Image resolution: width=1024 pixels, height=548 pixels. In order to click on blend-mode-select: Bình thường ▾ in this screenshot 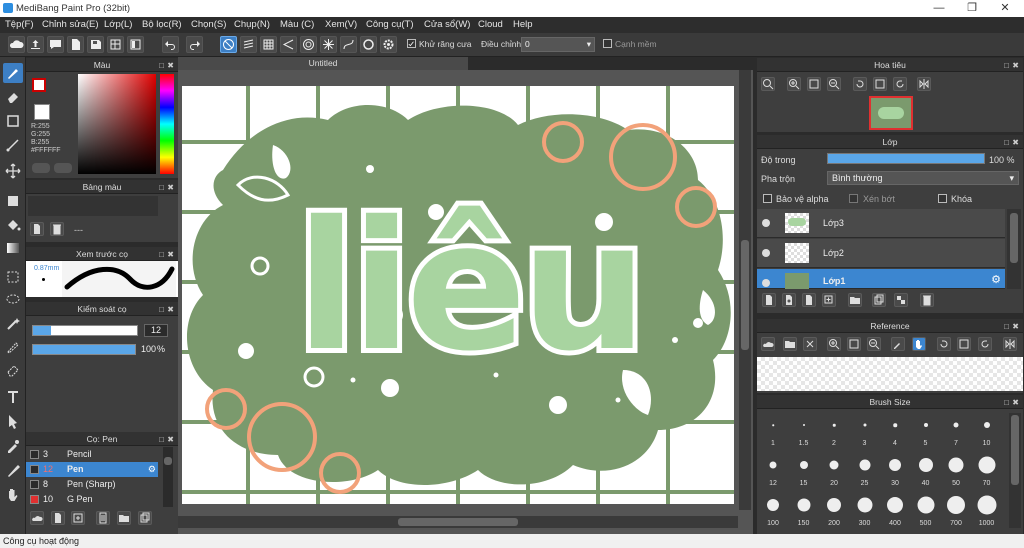, I will do `click(923, 178)`.